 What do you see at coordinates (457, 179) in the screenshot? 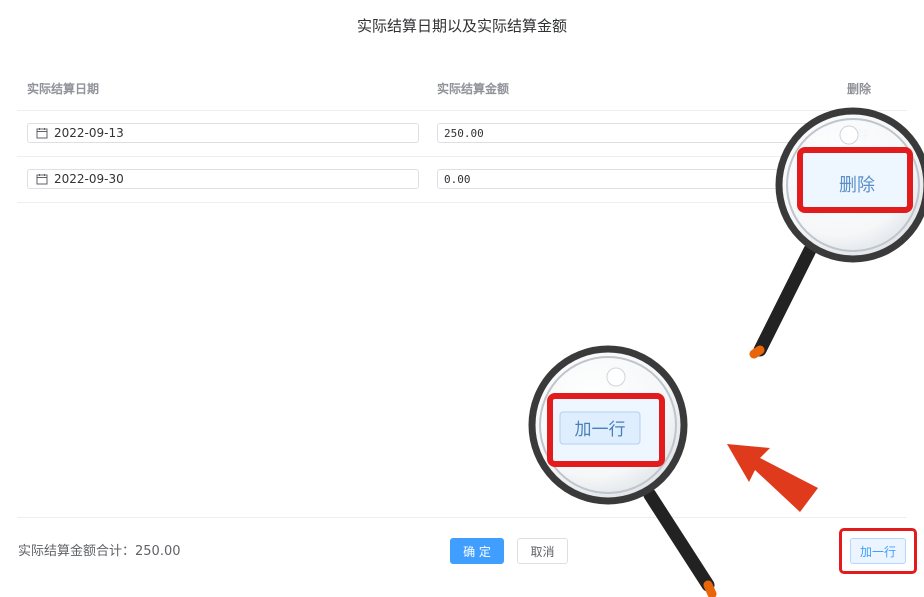
I see `amount-value: 0.00` at bounding box center [457, 179].